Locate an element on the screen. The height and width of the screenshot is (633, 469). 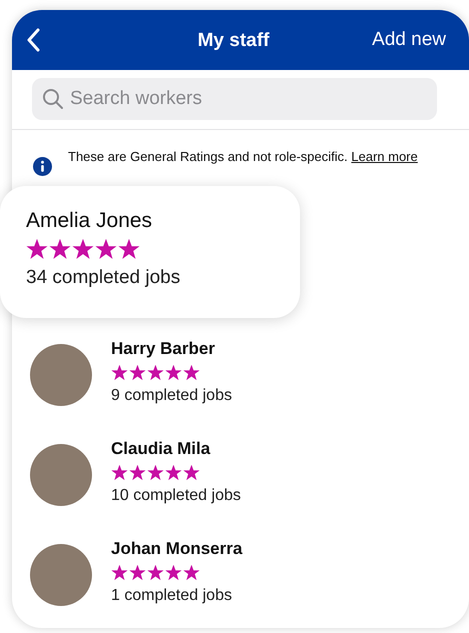
add-new-button: Add new is located at coordinates (409, 40).